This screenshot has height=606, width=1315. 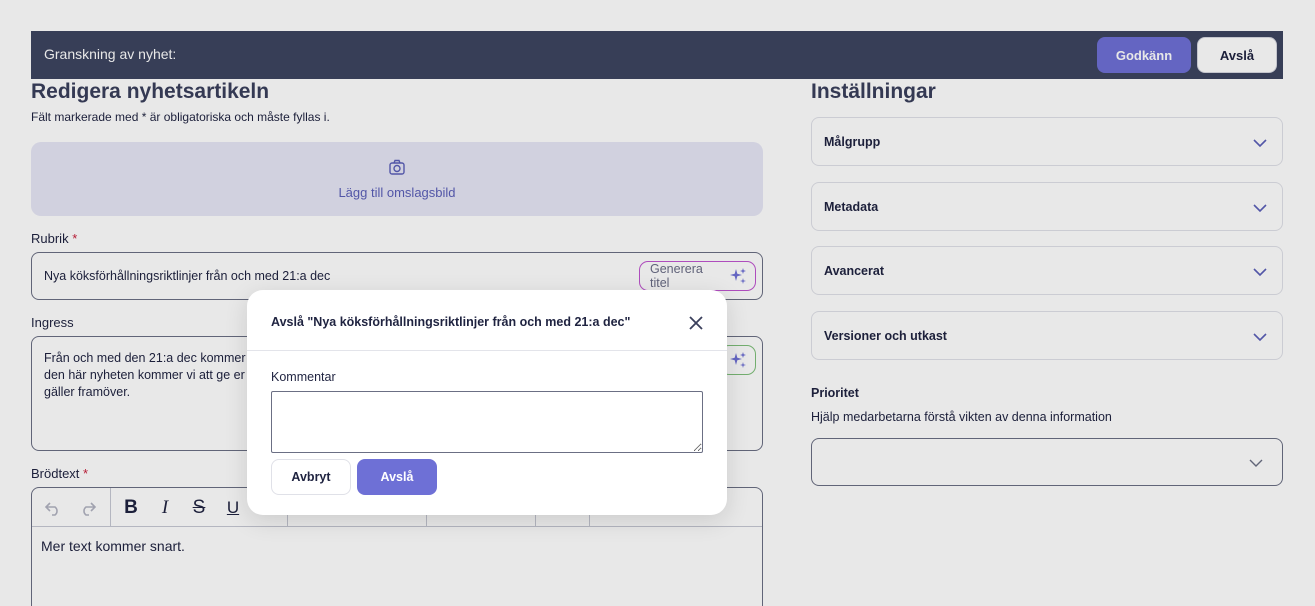 What do you see at coordinates (311, 477) in the screenshot?
I see `cancel-button: Avbryt` at bounding box center [311, 477].